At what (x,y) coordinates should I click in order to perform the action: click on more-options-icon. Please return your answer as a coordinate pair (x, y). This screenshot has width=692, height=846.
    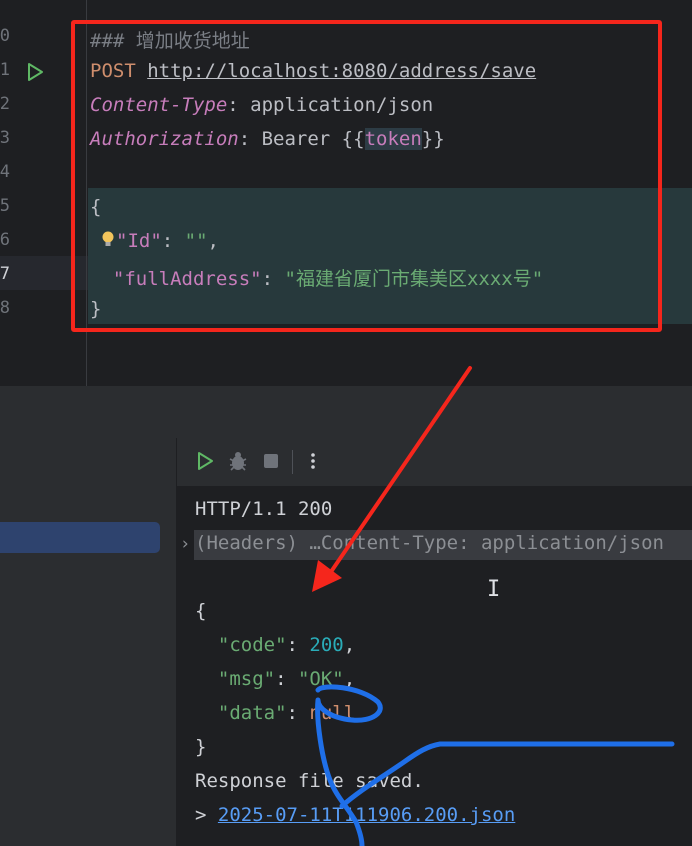
    Looking at the image, I should click on (313, 461).